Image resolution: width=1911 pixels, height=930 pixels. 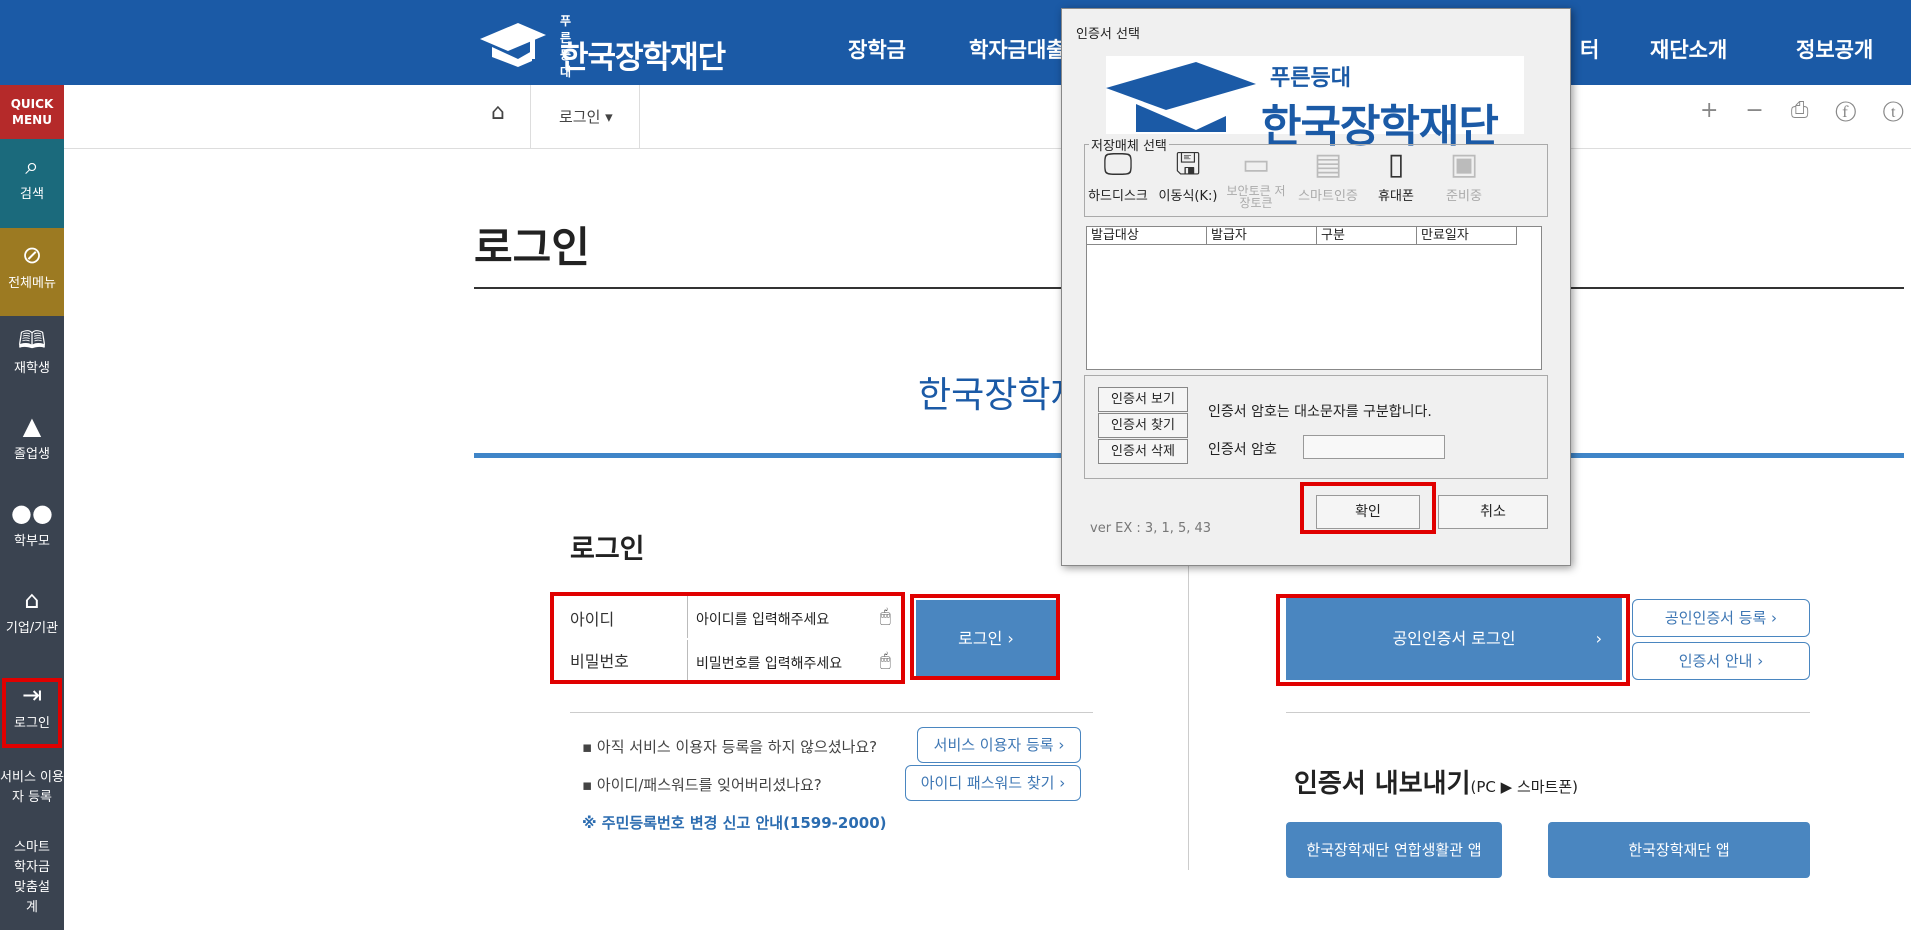 What do you see at coordinates (1679, 850) in the screenshot?
I see `kosaf-app-button: 한국장학재단 앱` at bounding box center [1679, 850].